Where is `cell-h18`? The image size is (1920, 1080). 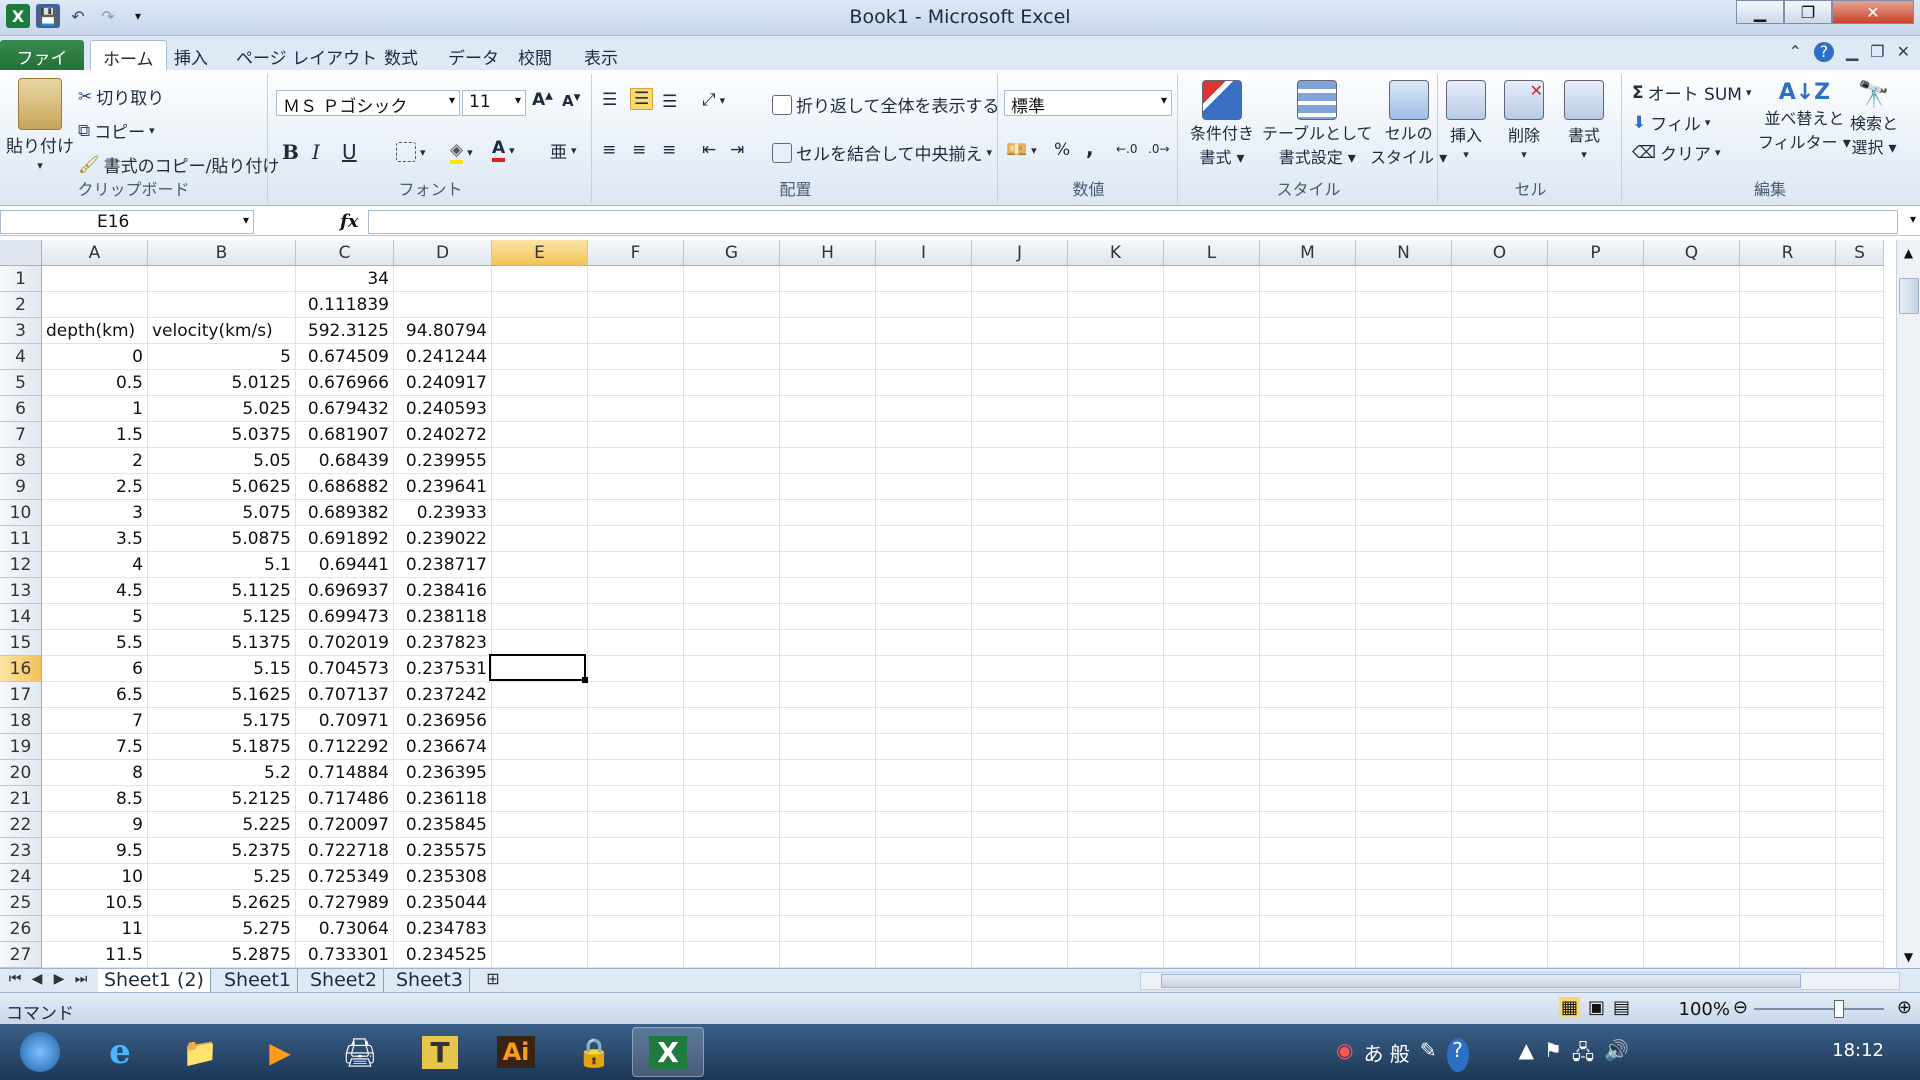 cell-h18 is located at coordinates (828, 721).